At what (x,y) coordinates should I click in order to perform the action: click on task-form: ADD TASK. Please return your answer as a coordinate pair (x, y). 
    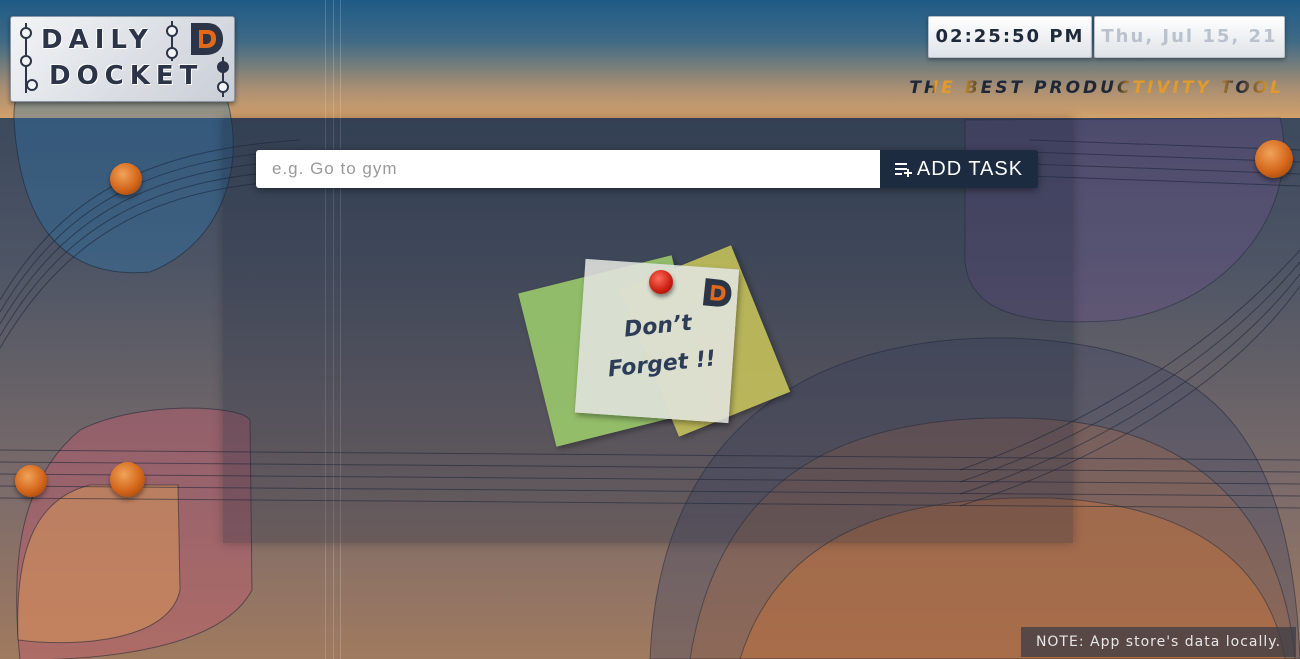
    Looking at the image, I should click on (647, 169).